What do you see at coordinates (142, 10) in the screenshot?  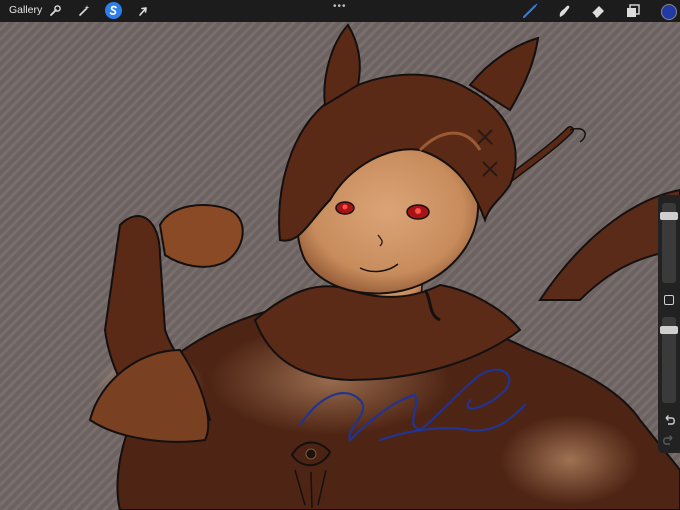 I see `arrow-cursor-icon` at bounding box center [142, 10].